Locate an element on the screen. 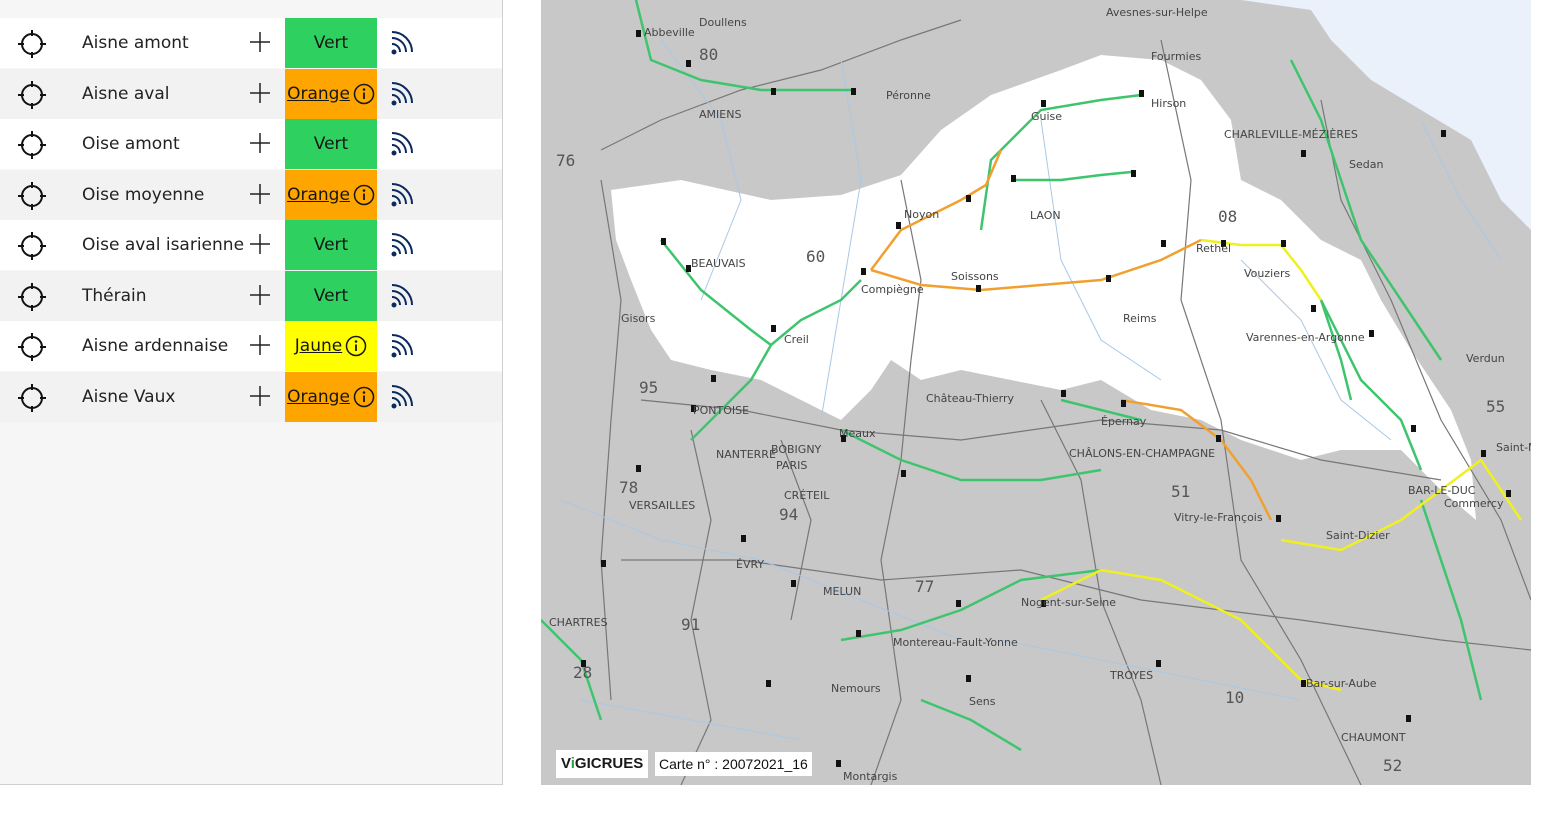  place-label: VERSAILLES is located at coordinates (662, 505).